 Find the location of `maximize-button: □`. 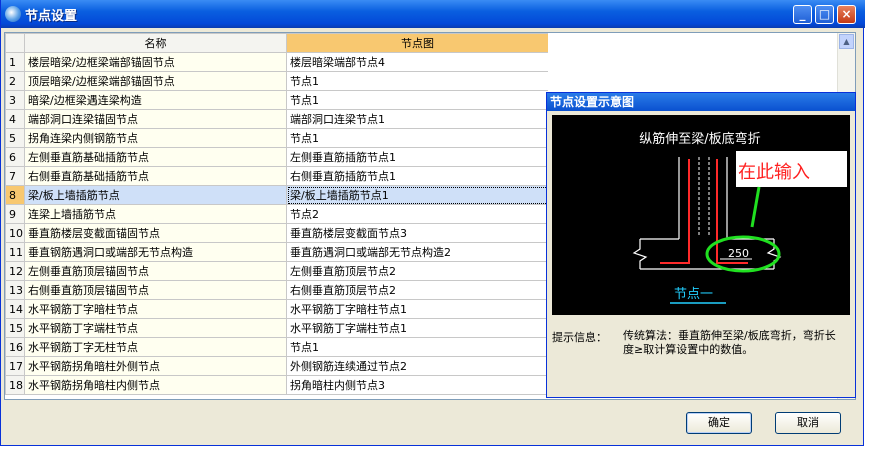

maximize-button: □ is located at coordinates (824, 14).